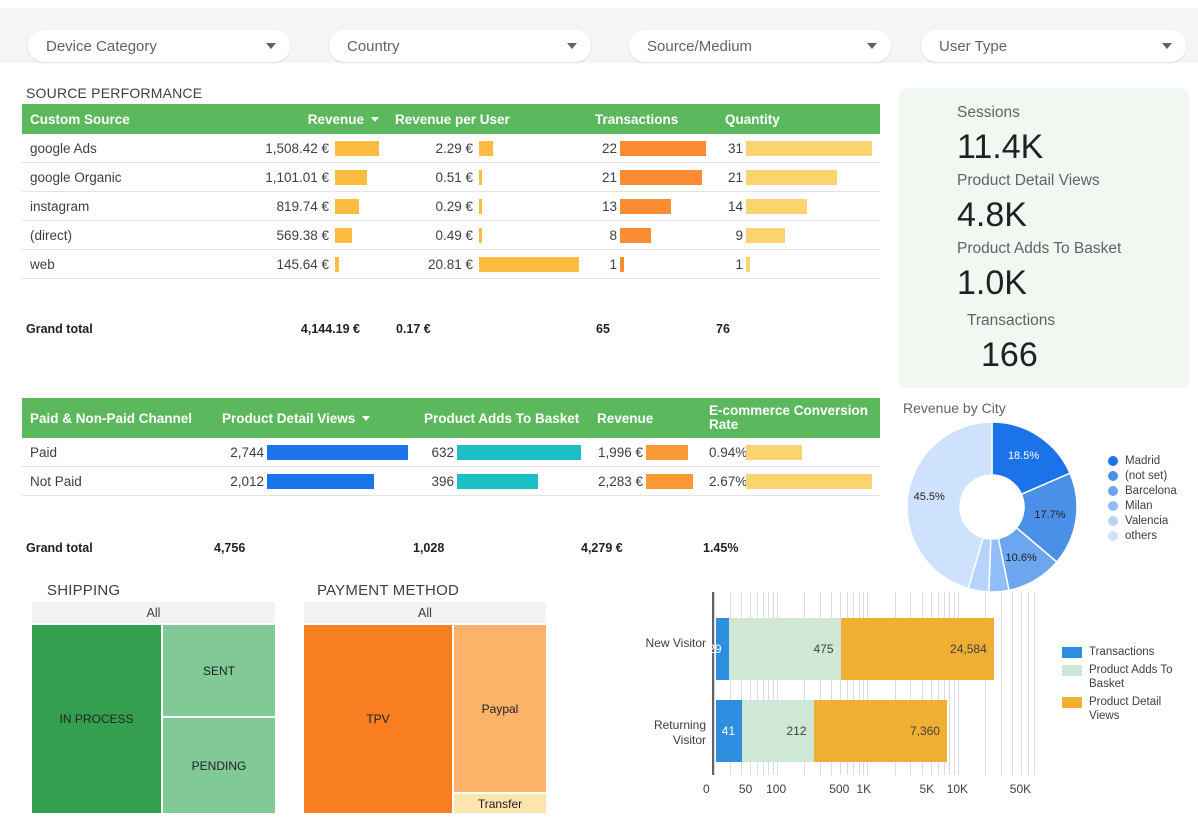 The width and height of the screenshot is (1198, 837). What do you see at coordinates (1139, 506) in the screenshot?
I see `legend-label: Milan` at bounding box center [1139, 506].